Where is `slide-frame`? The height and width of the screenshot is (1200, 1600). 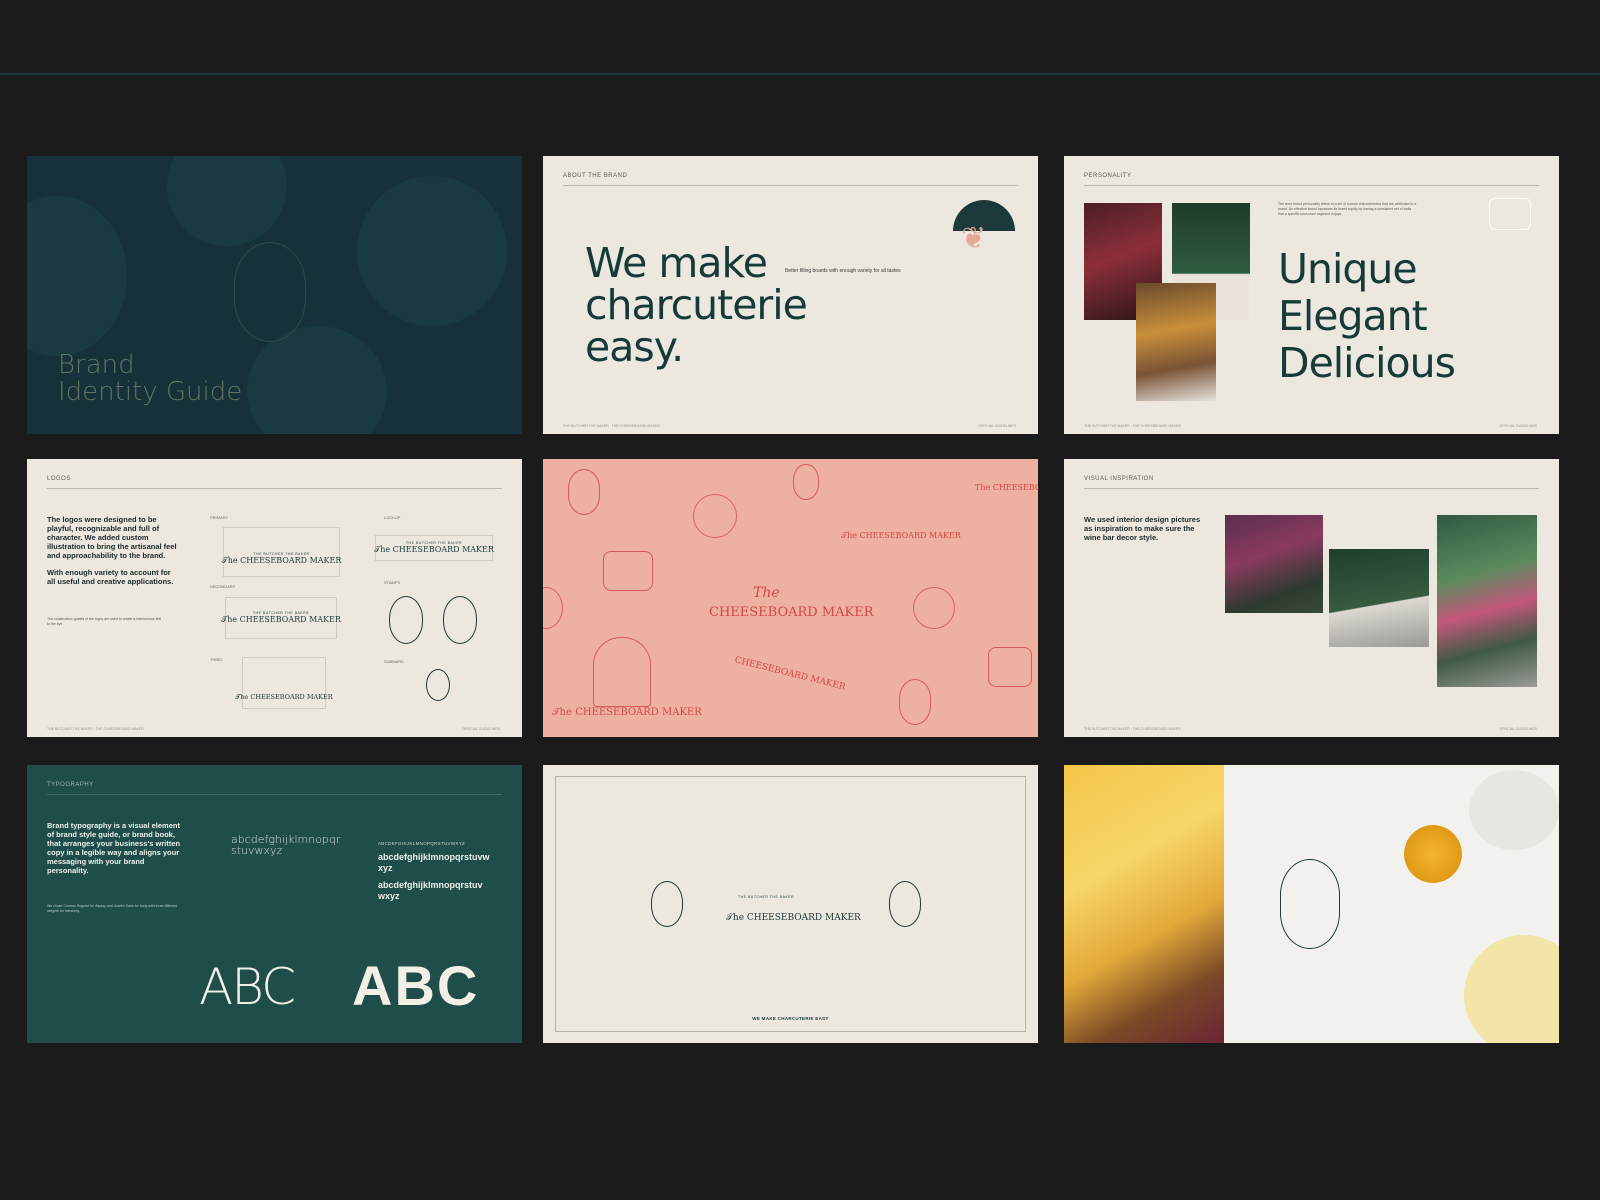 slide-frame is located at coordinates (790, 904).